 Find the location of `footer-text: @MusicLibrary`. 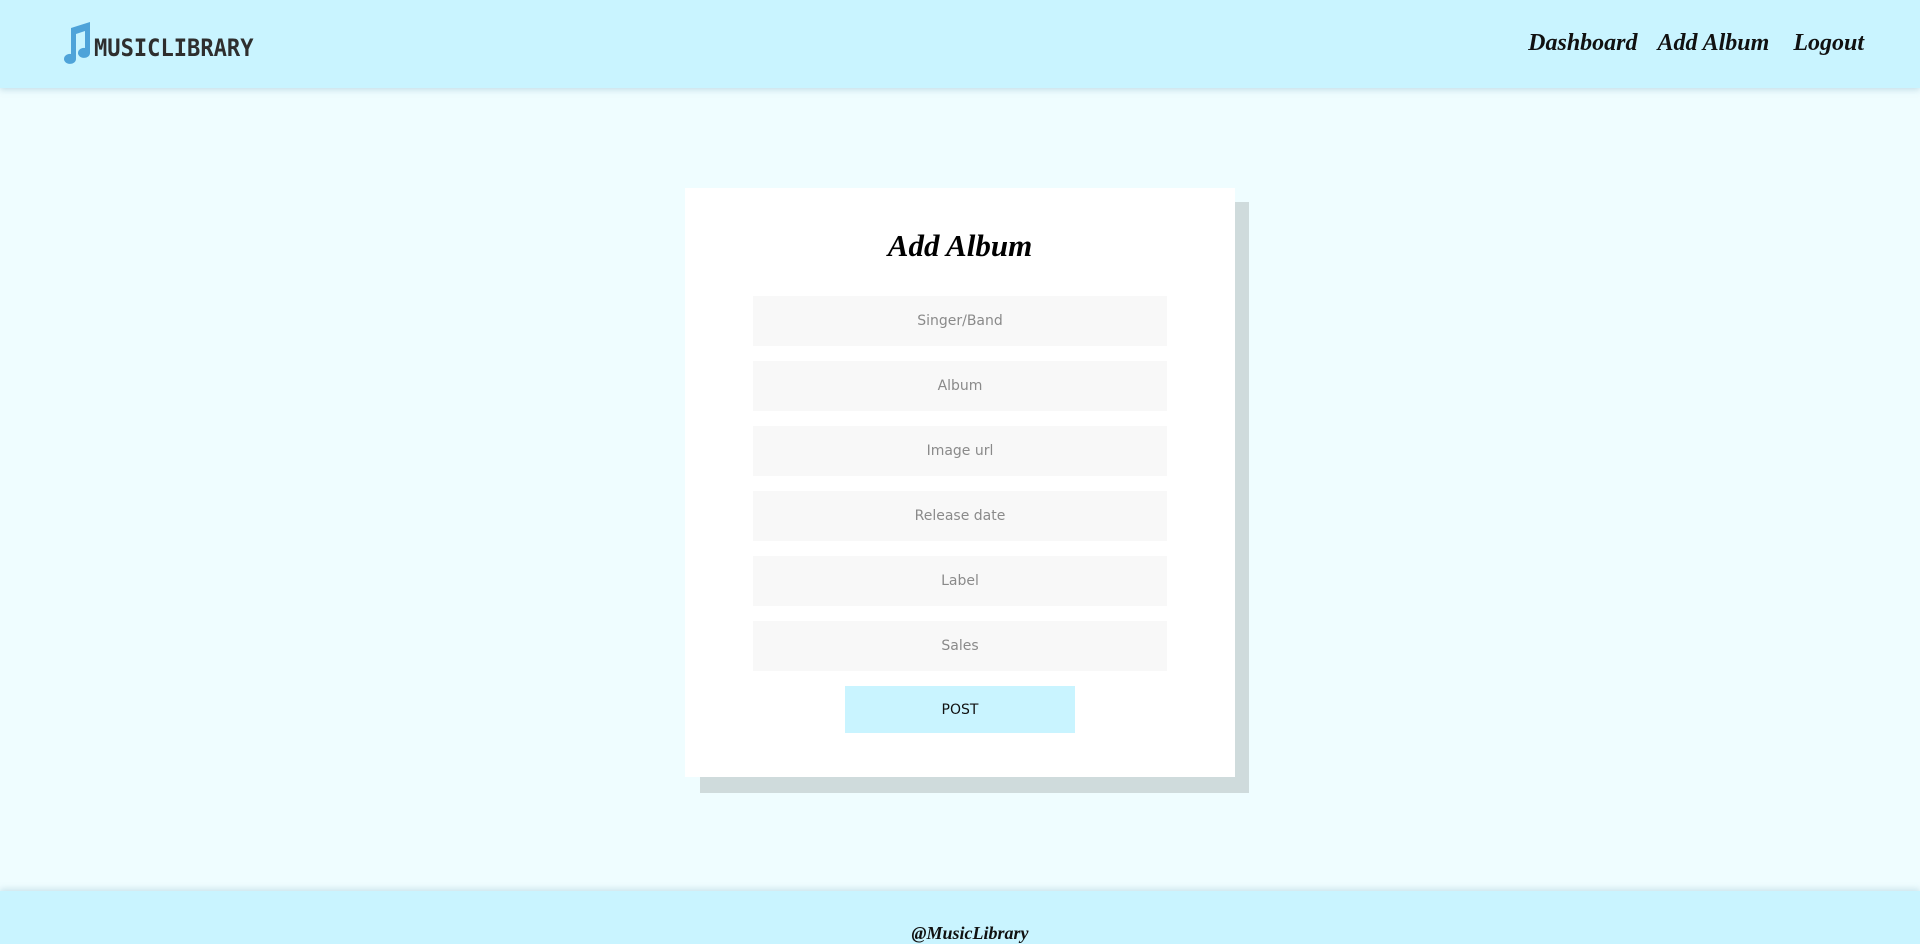

footer-text: @MusicLibrary is located at coordinates (970, 933).